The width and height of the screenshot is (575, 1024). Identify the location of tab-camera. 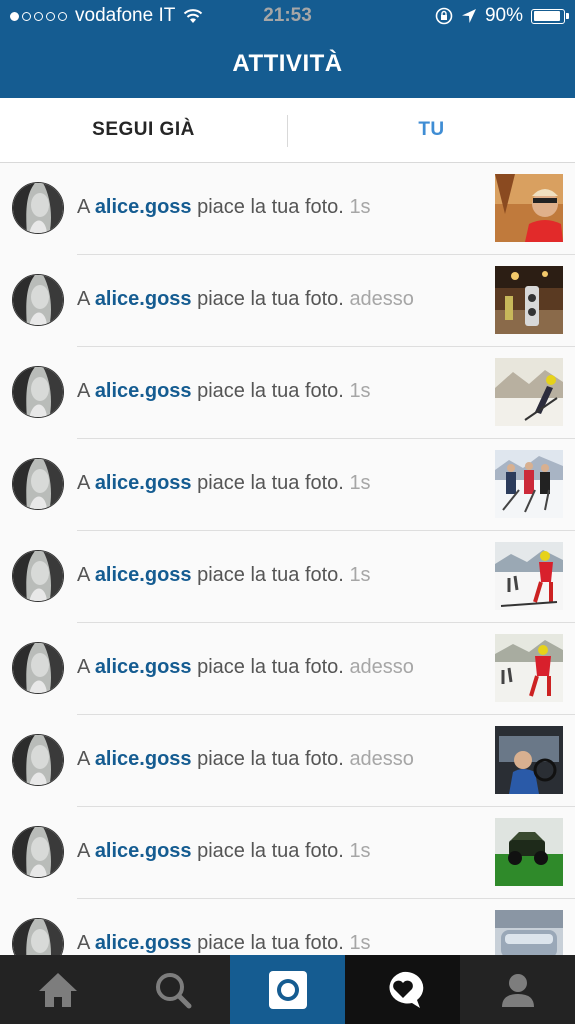
(287, 989).